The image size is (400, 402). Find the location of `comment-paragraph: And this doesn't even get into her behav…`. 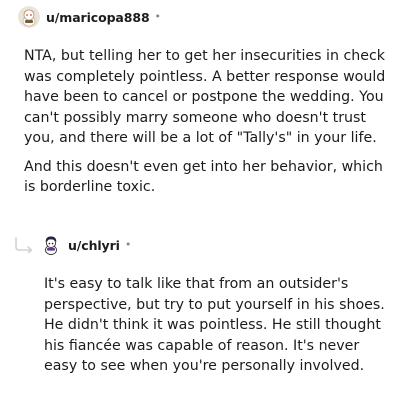

comment-paragraph: And this doesn't even get into her behav… is located at coordinates (203, 177).